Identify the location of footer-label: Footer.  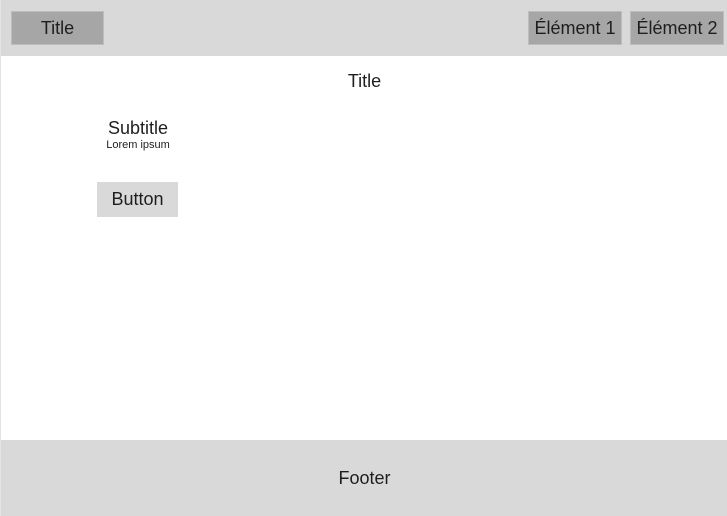
(364, 477).